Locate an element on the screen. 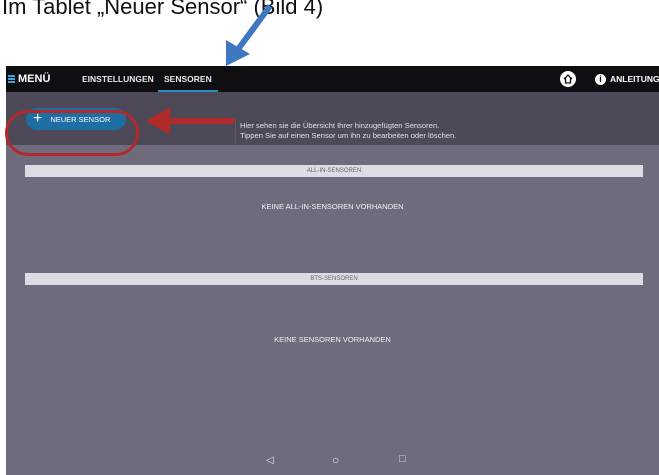 This screenshot has height=475, width=659. annotation-arrows is located at coordinates (209, 69).